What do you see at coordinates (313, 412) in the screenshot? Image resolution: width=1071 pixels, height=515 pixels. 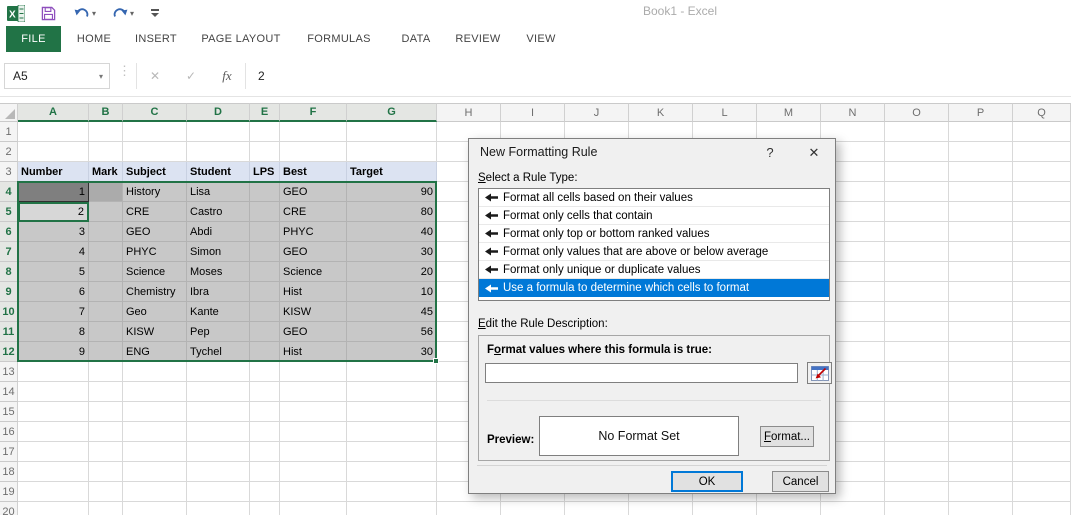 I see `cell-F15` at bounding box center [313, 412].